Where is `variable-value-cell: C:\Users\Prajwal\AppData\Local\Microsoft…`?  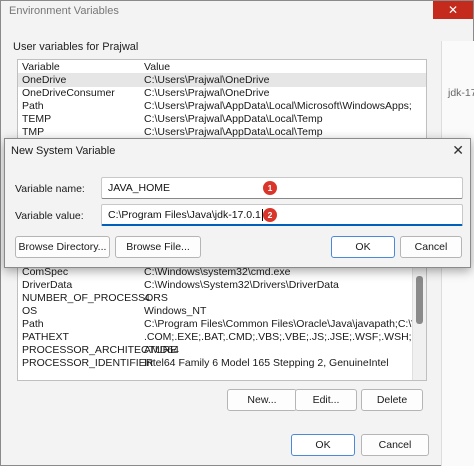
variable-value-cell: C:\Users\Prajwal\AppData\Local\Microsoft… is located at coordinates (278, 106).